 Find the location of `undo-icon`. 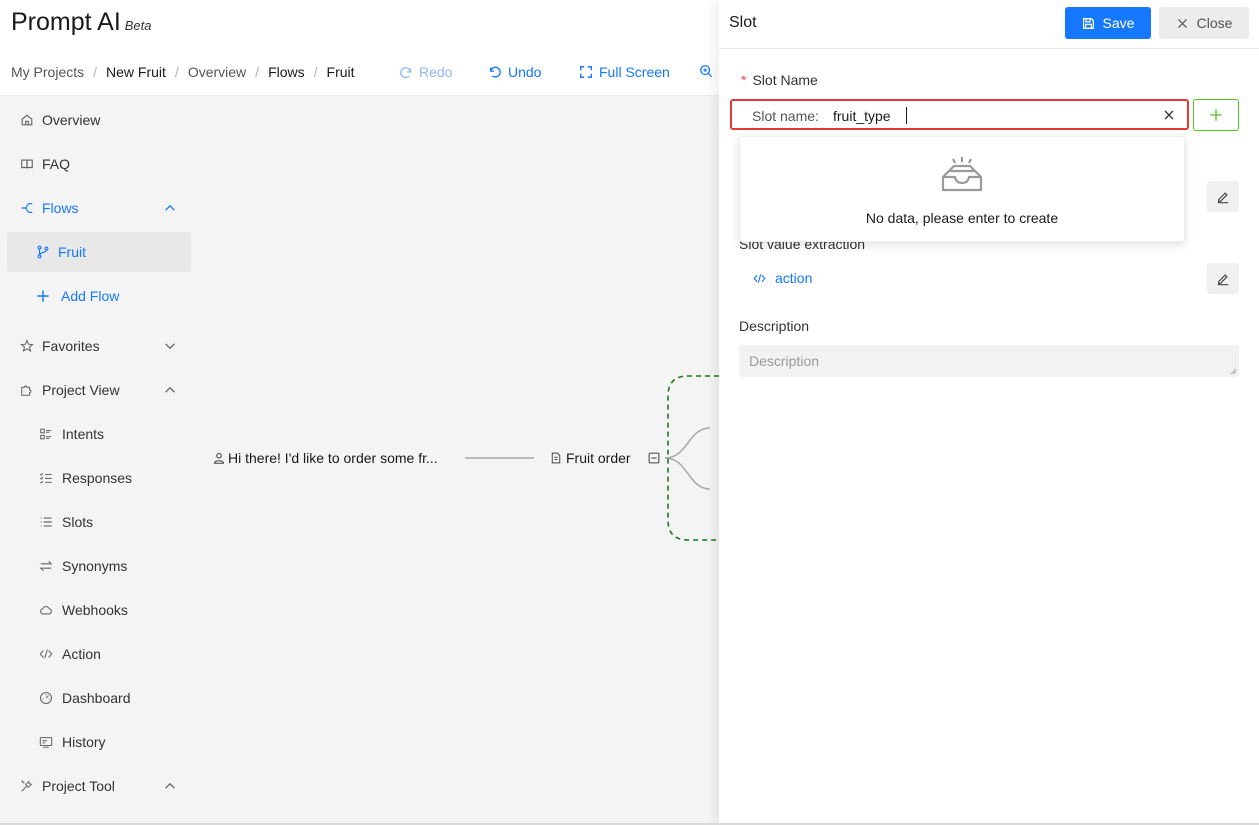

undo-icon is located at coordinates (495, 72).